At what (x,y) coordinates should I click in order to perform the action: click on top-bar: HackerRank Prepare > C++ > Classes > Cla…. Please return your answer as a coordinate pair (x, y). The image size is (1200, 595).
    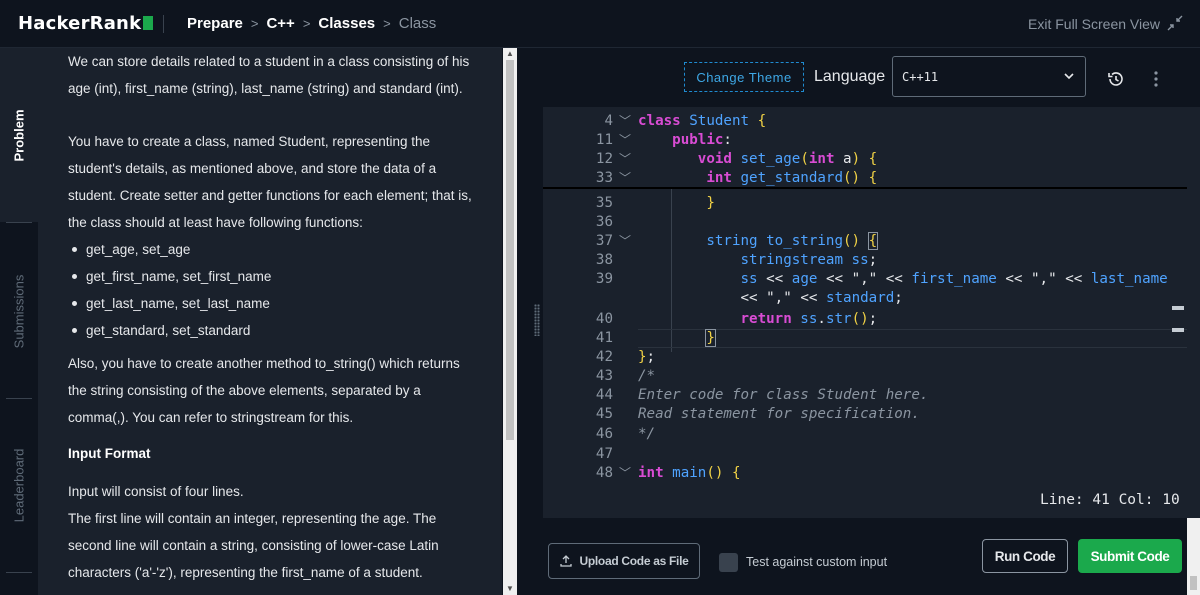
    Looking at the image, I should click on (600, 24).